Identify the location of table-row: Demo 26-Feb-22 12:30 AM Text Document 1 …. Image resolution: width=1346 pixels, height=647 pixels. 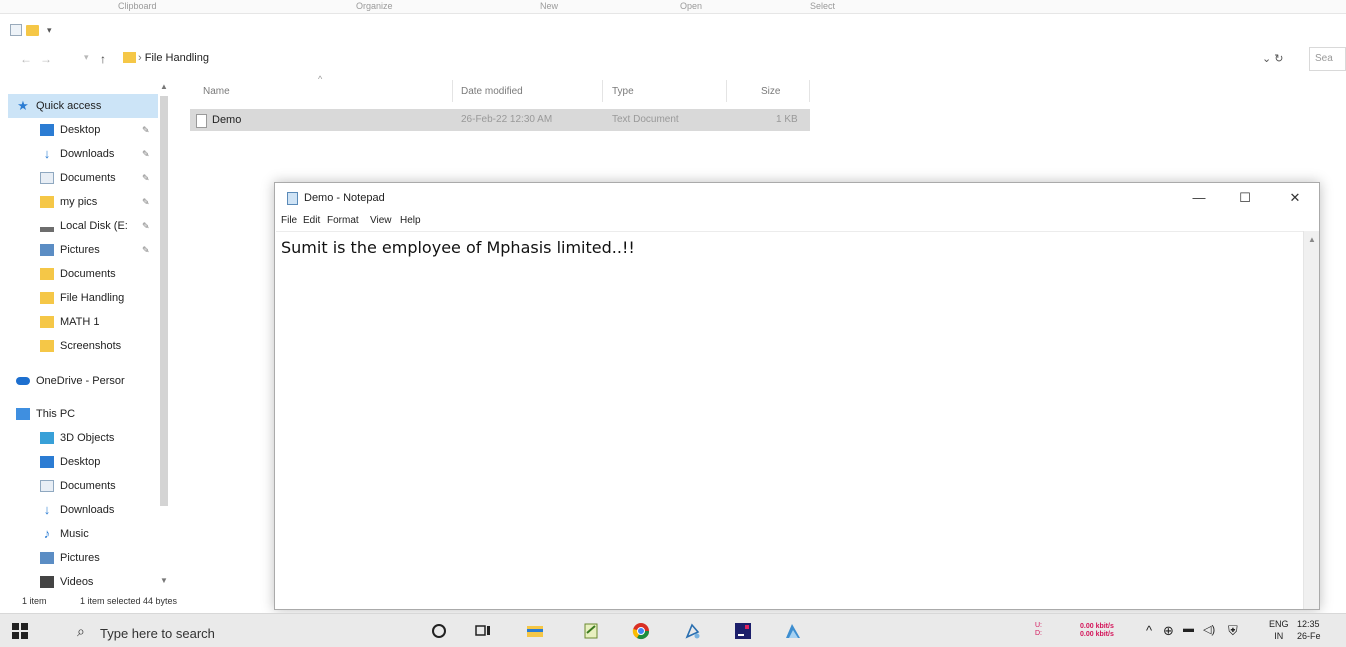
(500, 120).